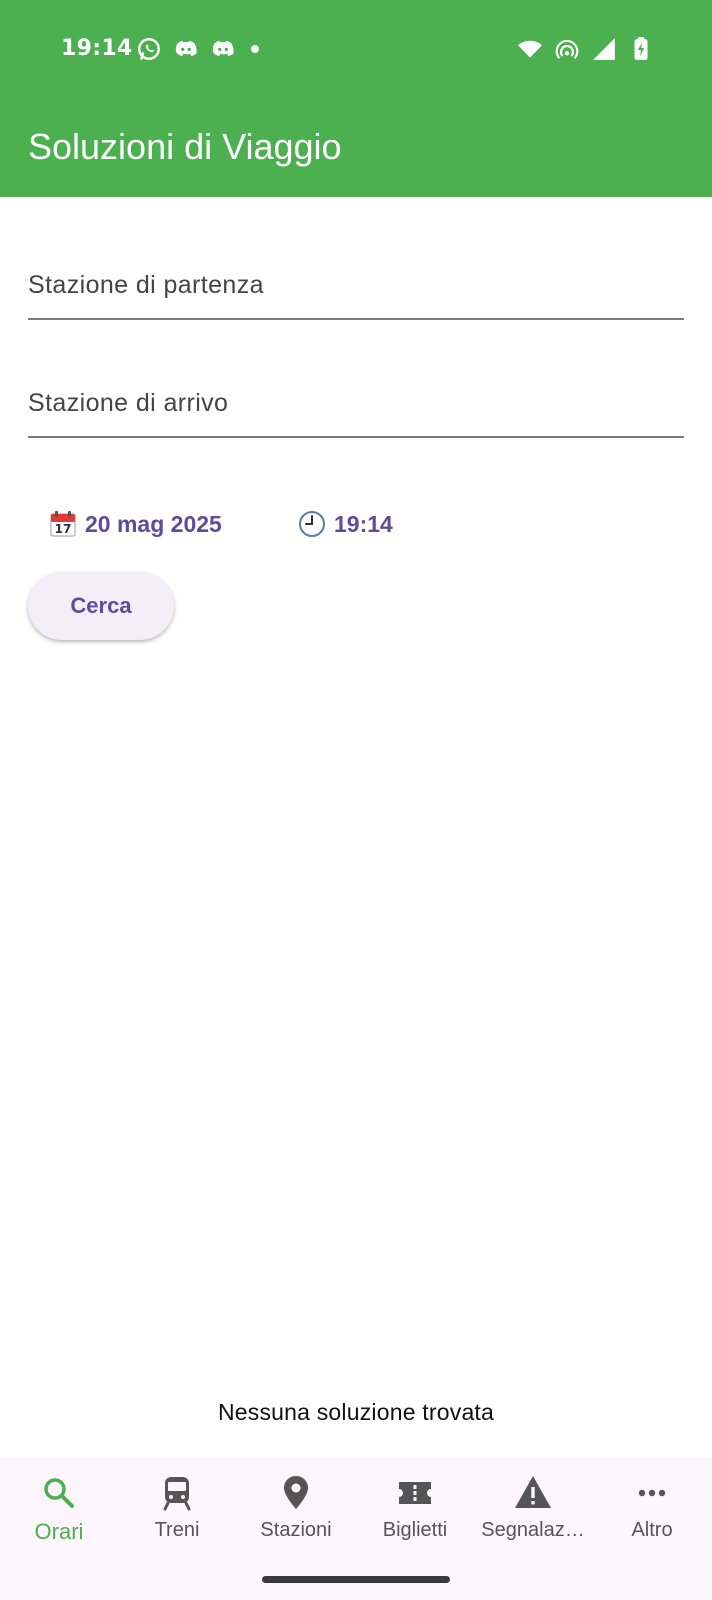 The image size is (712, 1600). Describe the element at coordinates (255, 49) in the screenshot. I see `notification-dot` at that location.